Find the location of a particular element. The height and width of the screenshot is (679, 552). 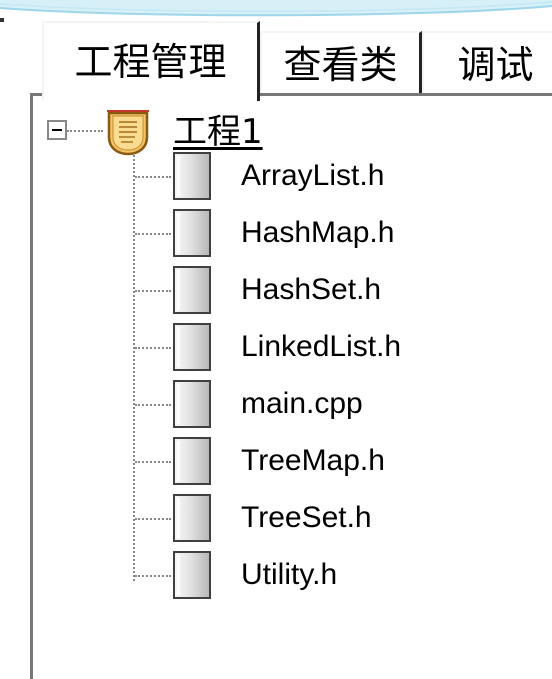

banner-marker is located at coordinates (2, 20).